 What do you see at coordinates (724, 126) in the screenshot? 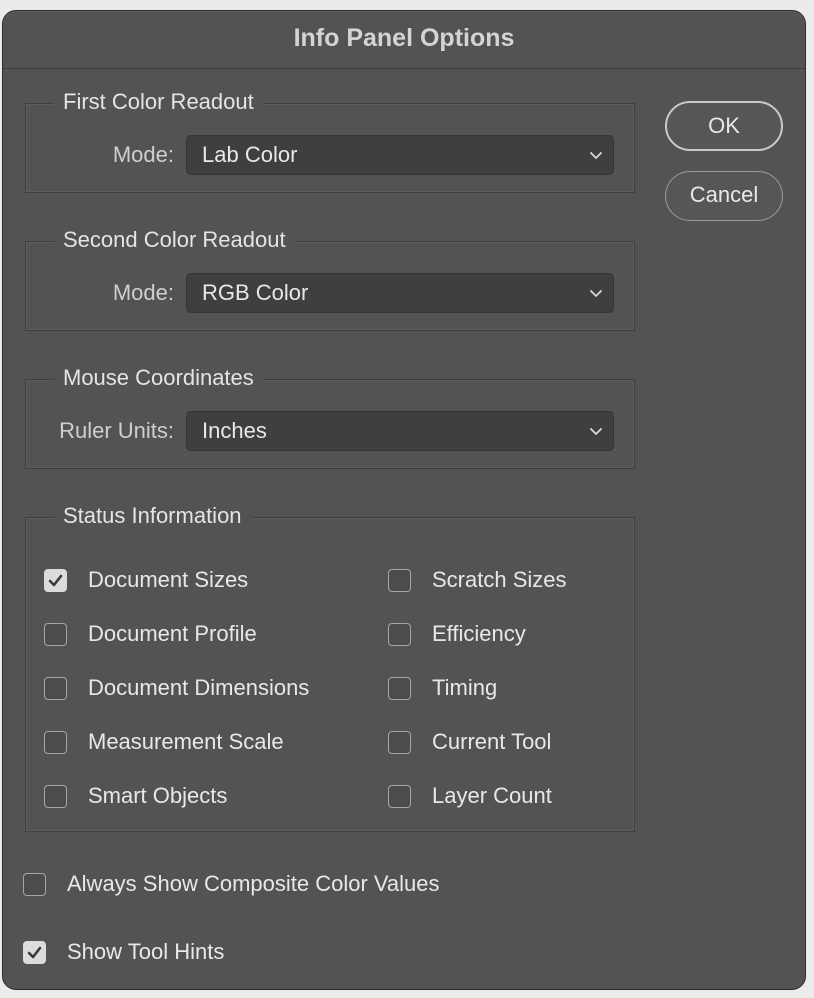
I see `ok-button: OK` at bounding box center [724, 126].